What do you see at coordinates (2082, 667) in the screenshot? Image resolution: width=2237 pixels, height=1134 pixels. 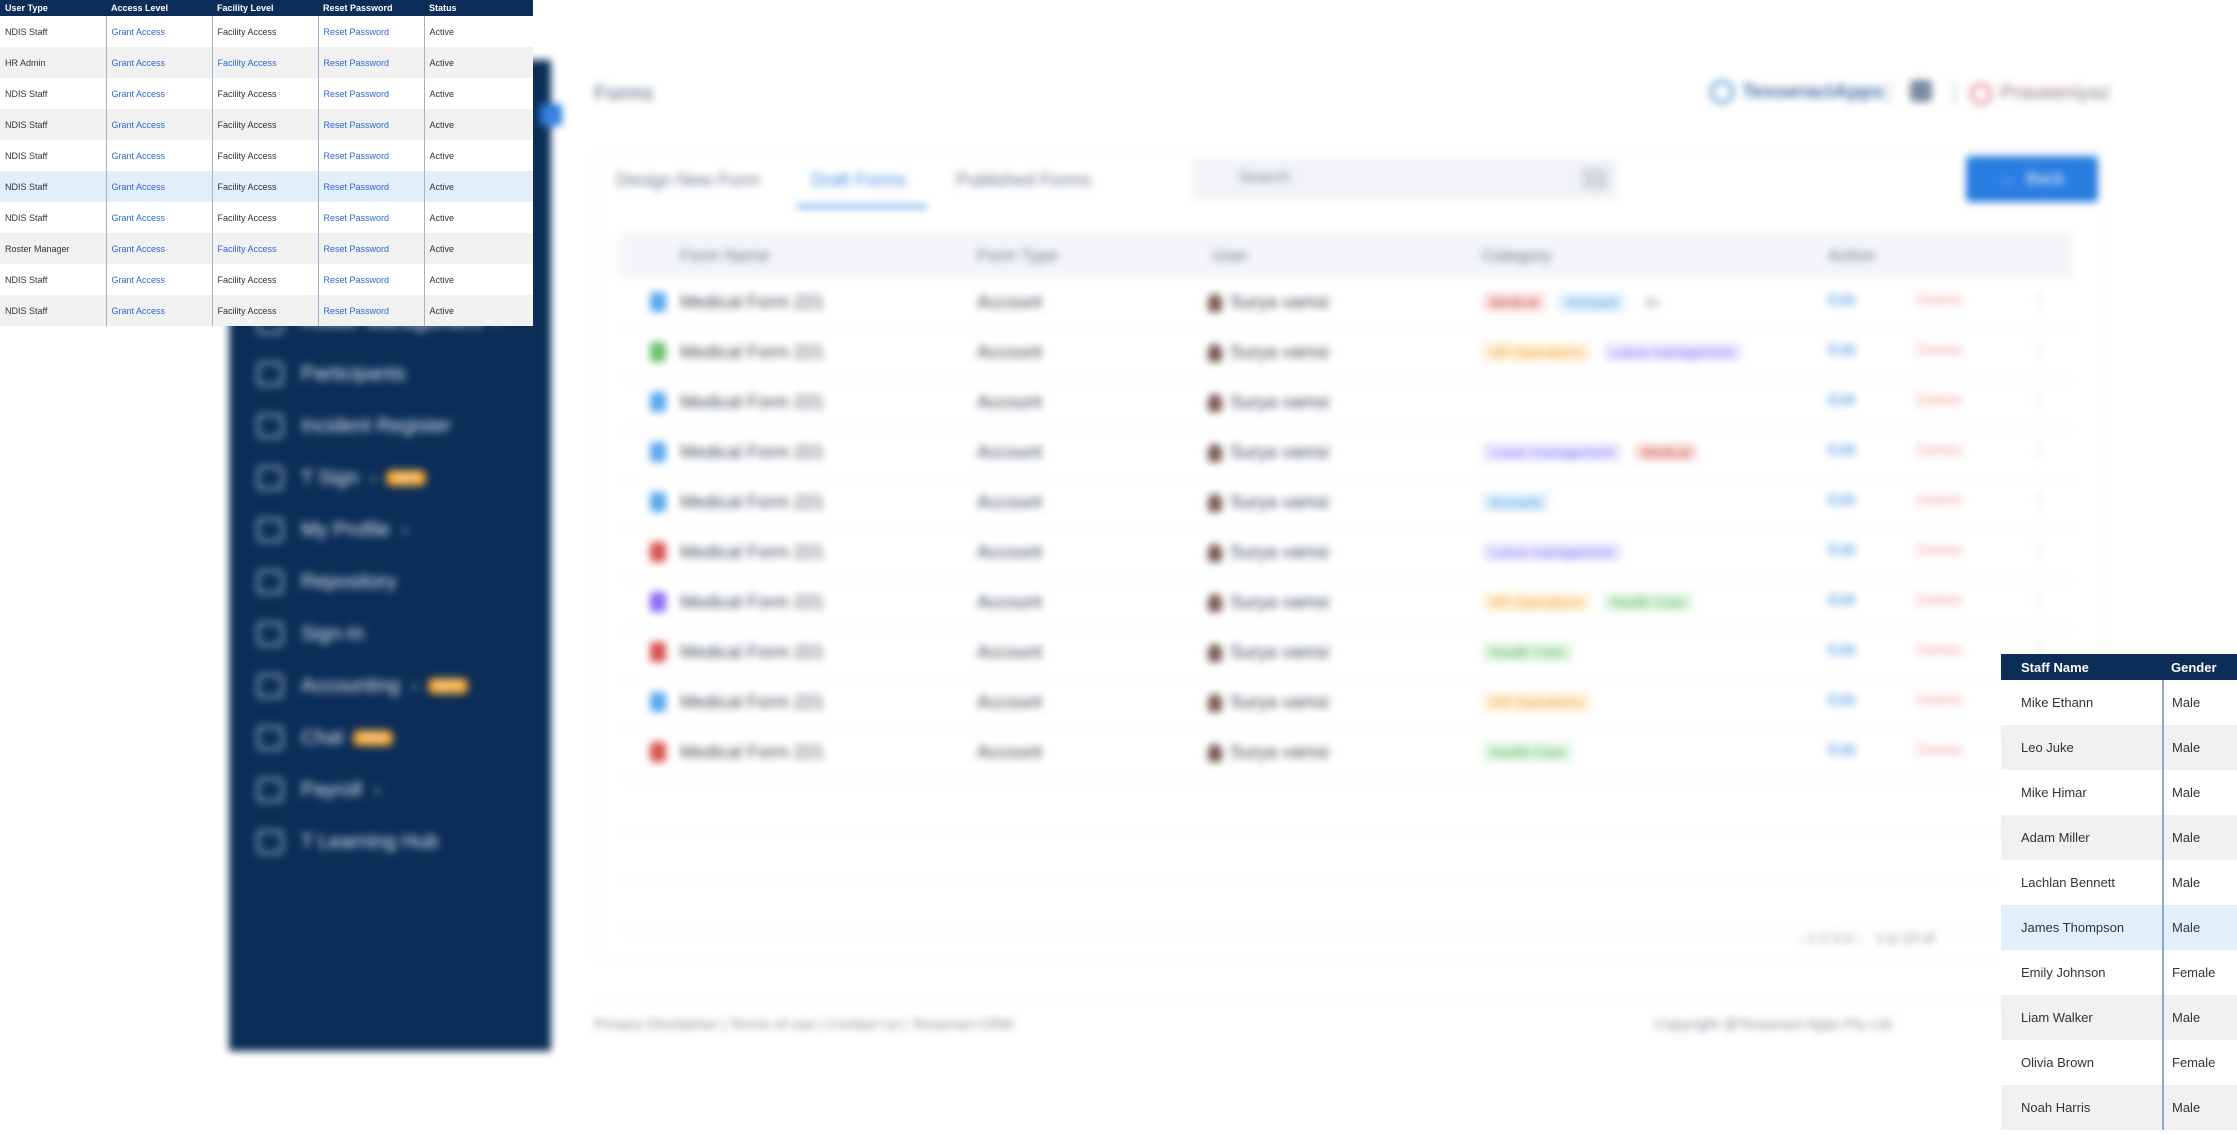 I see `header-staff-name: Staff Name` at bounding box center [2082, 667].